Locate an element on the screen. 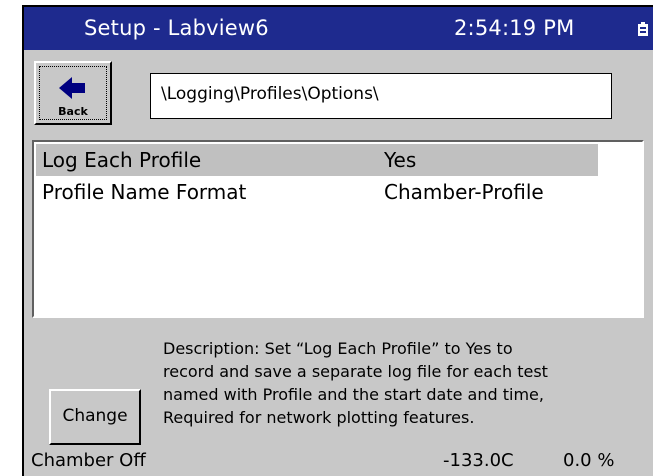 This screenshot has height=476, width=653. temperature-readout: -133.0C is located at coordinates (478, 460).